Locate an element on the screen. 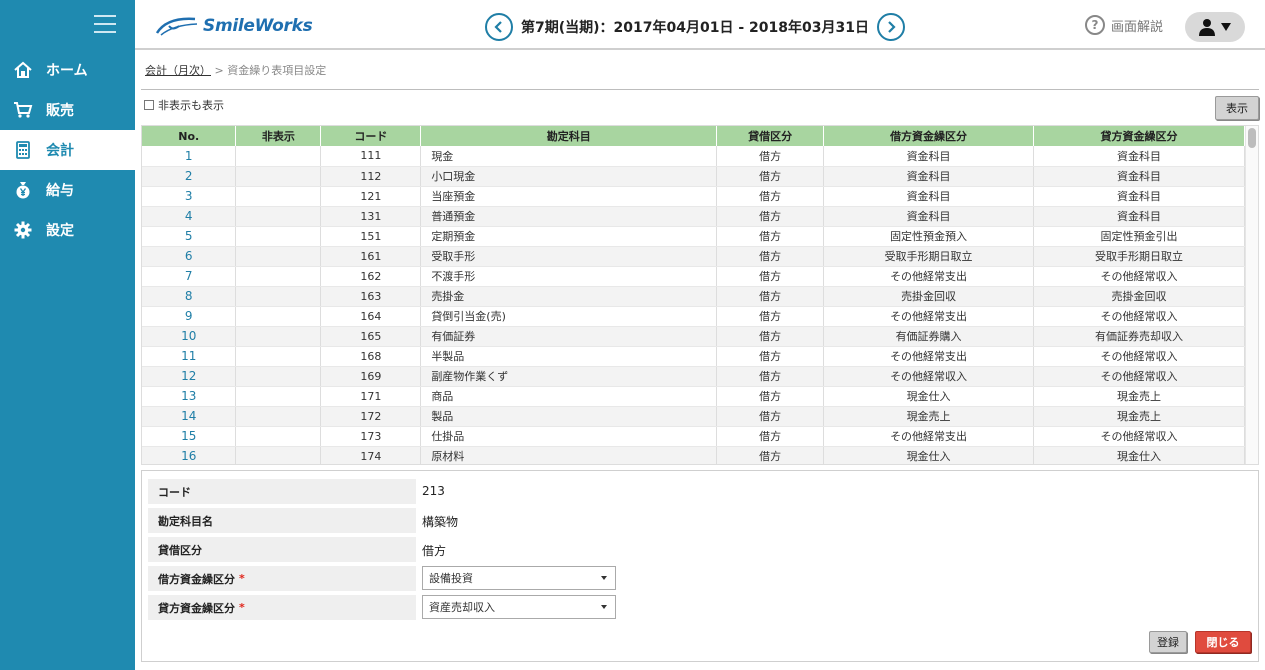 This screenshot has width=1265, height=670. table-row: 14 172 製品 借方 現金売上 現金売上 is located at coordinates (693, 416).